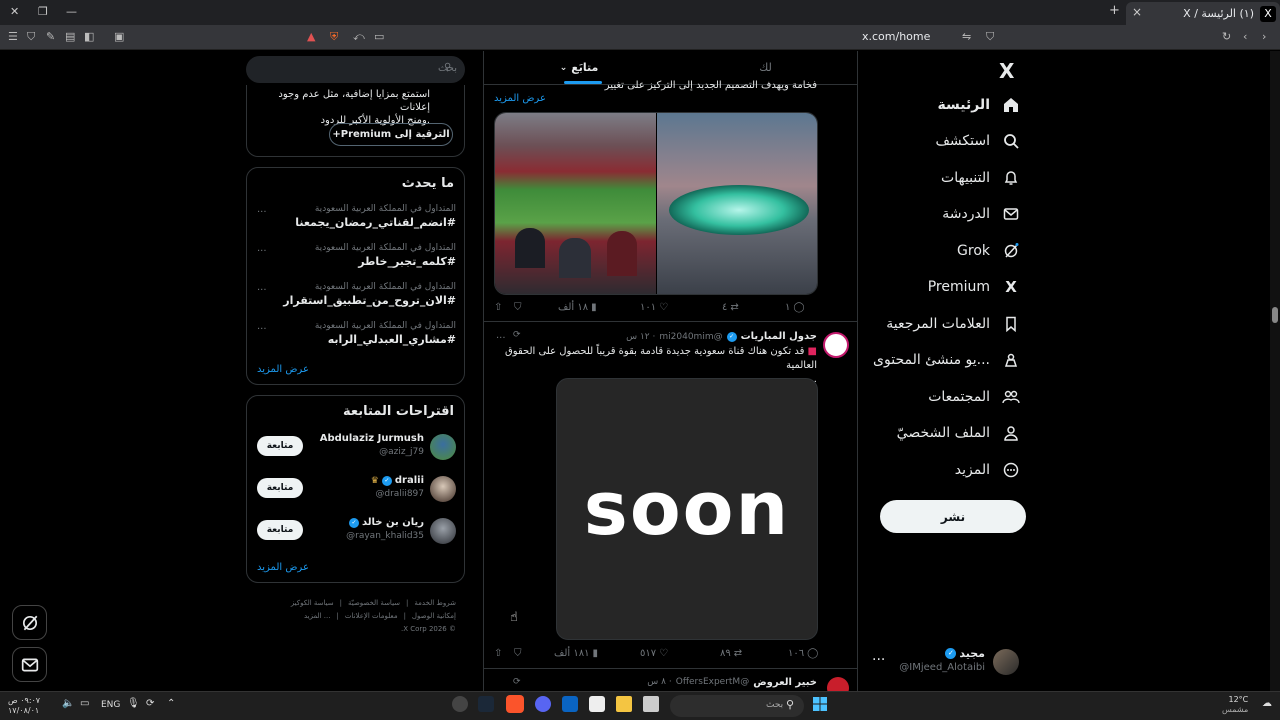 The height and width of the screenshot is (720, 1280). I want to click on nav-item-home: الرئيسة, so click(979, 105).